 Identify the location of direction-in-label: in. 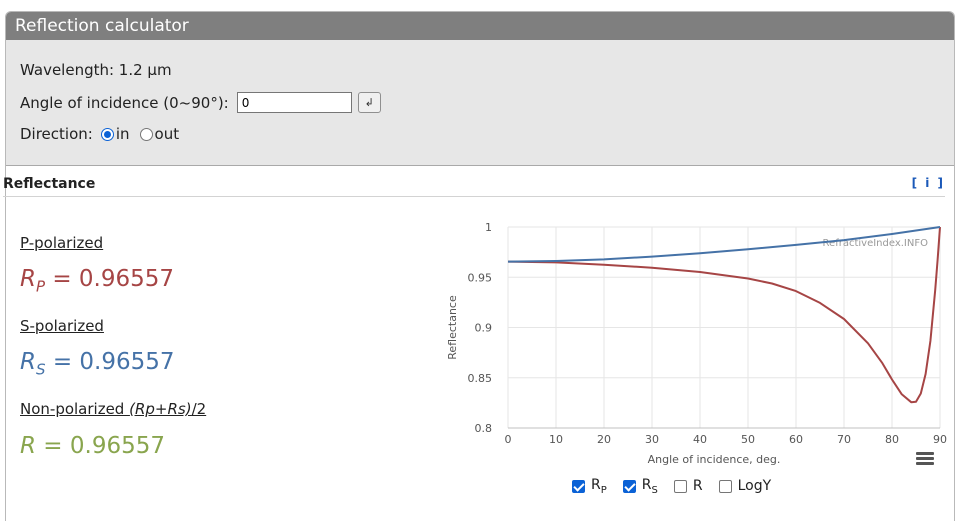
(123, 134).